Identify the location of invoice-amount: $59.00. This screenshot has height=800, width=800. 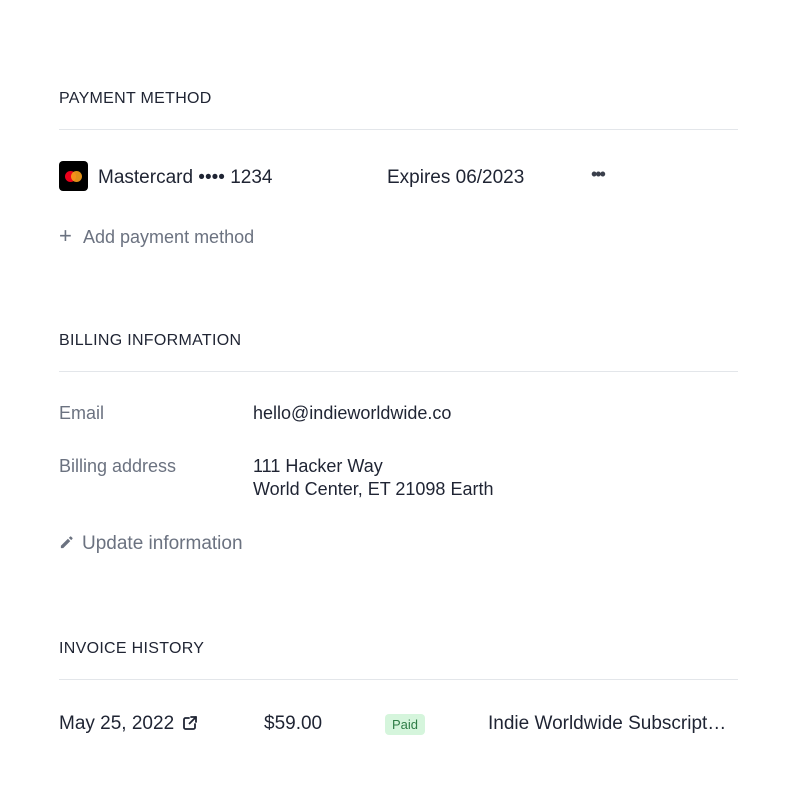
(293, 723).